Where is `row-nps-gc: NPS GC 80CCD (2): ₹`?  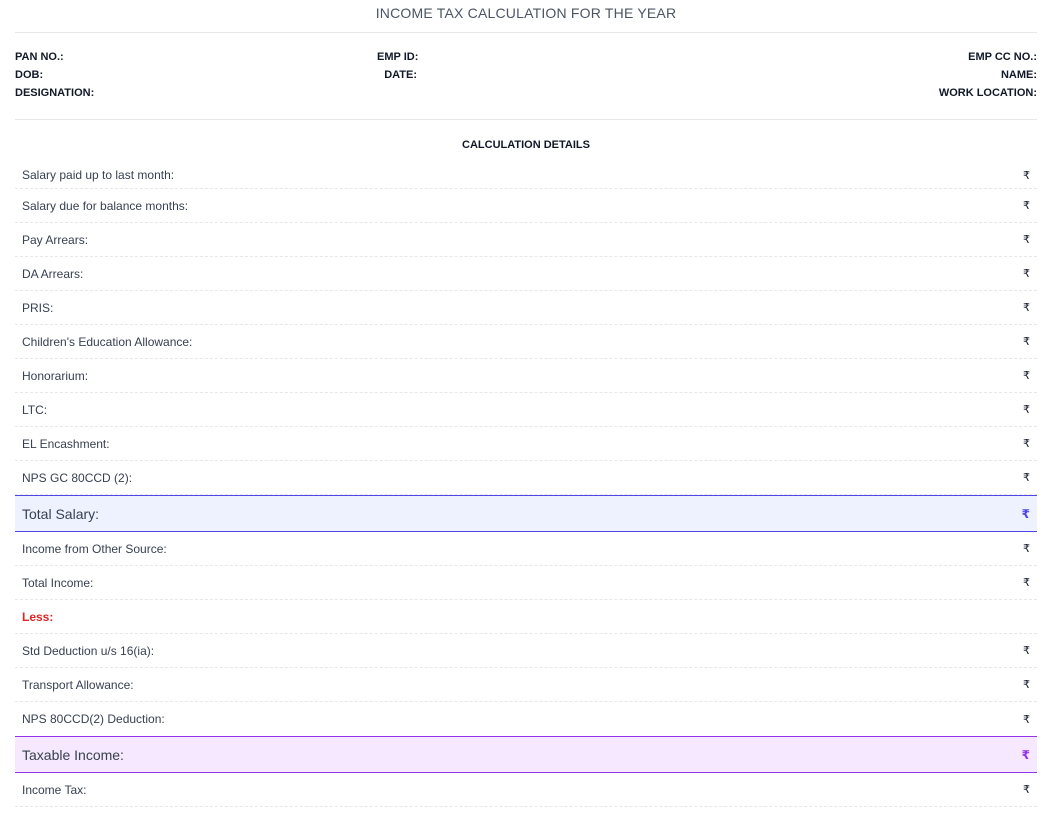
row-nps-gc: NPS GC 80CCD (2): ₹ is located at coordinates (526, 478).